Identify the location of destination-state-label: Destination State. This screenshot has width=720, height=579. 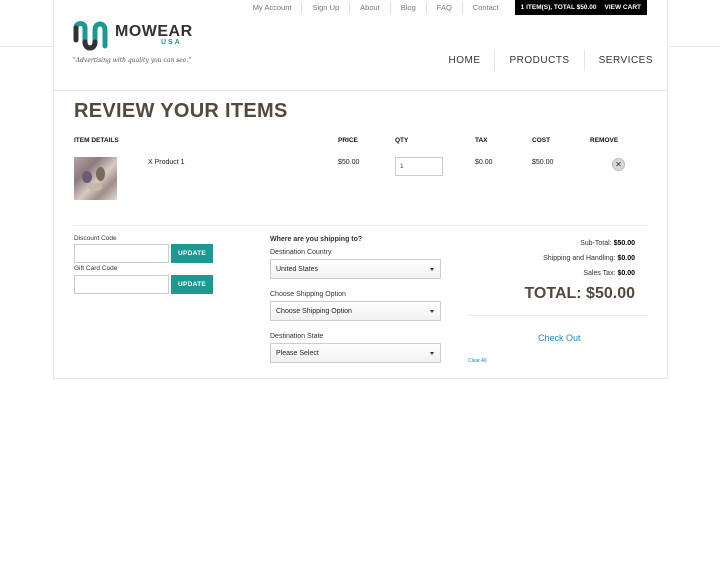
(297, 336).